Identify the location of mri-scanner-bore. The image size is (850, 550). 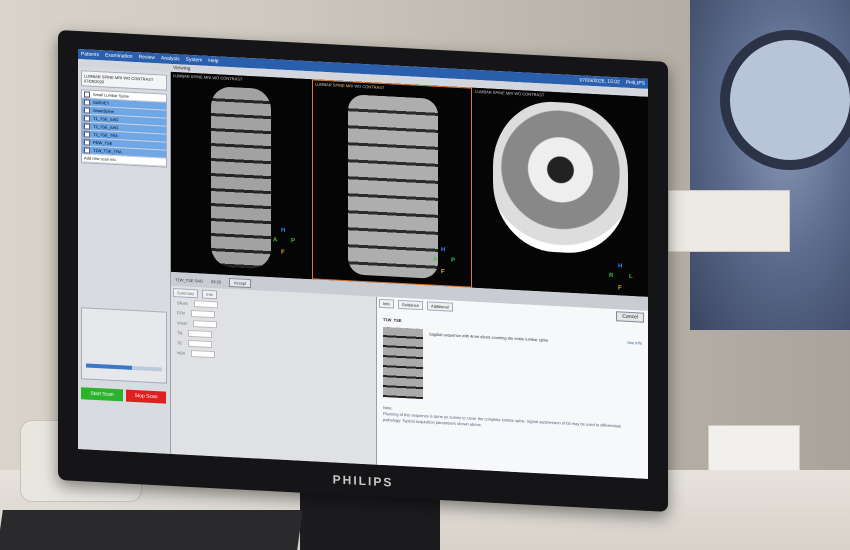
(785, 100).